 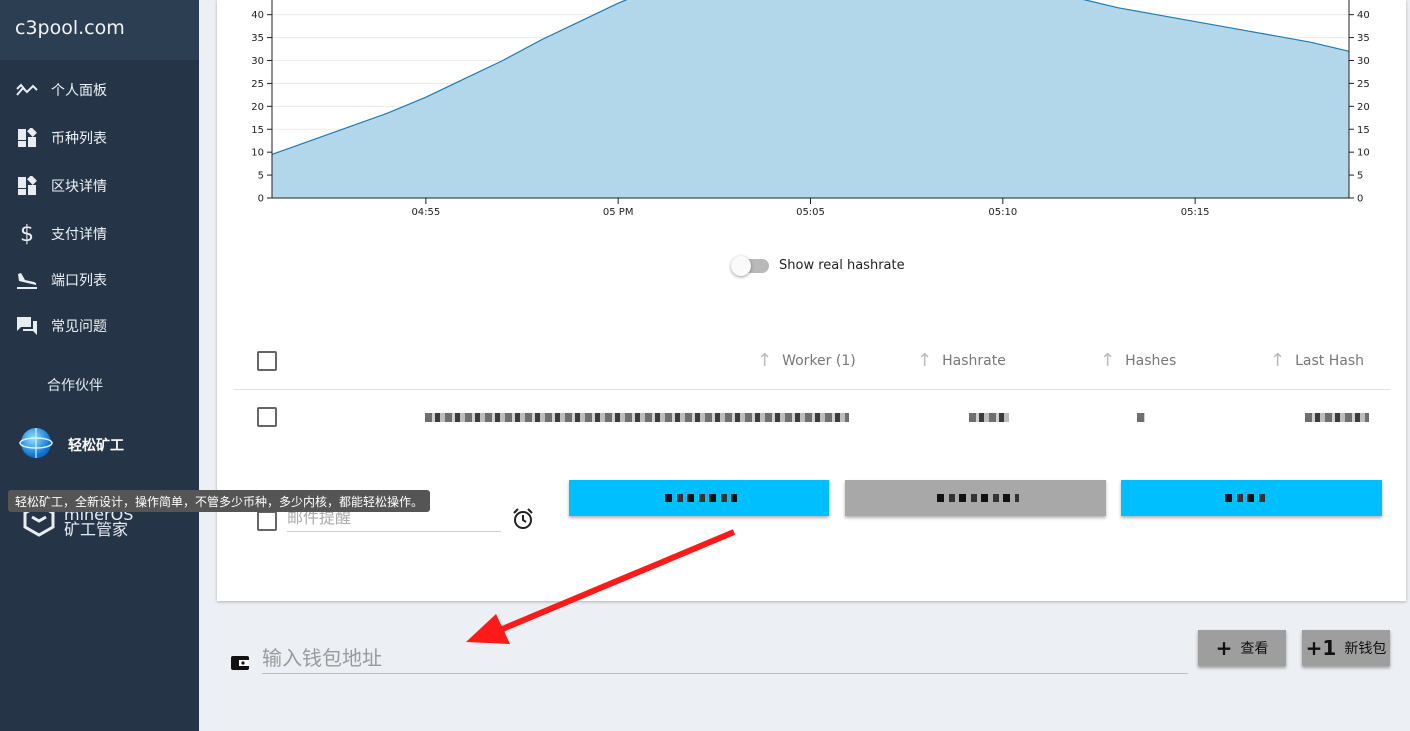 What do you see at coordinates (1365, 649) in the screenshot?
I see `new-wallet-label: 新钱包` at bounding box center [1365, 649].